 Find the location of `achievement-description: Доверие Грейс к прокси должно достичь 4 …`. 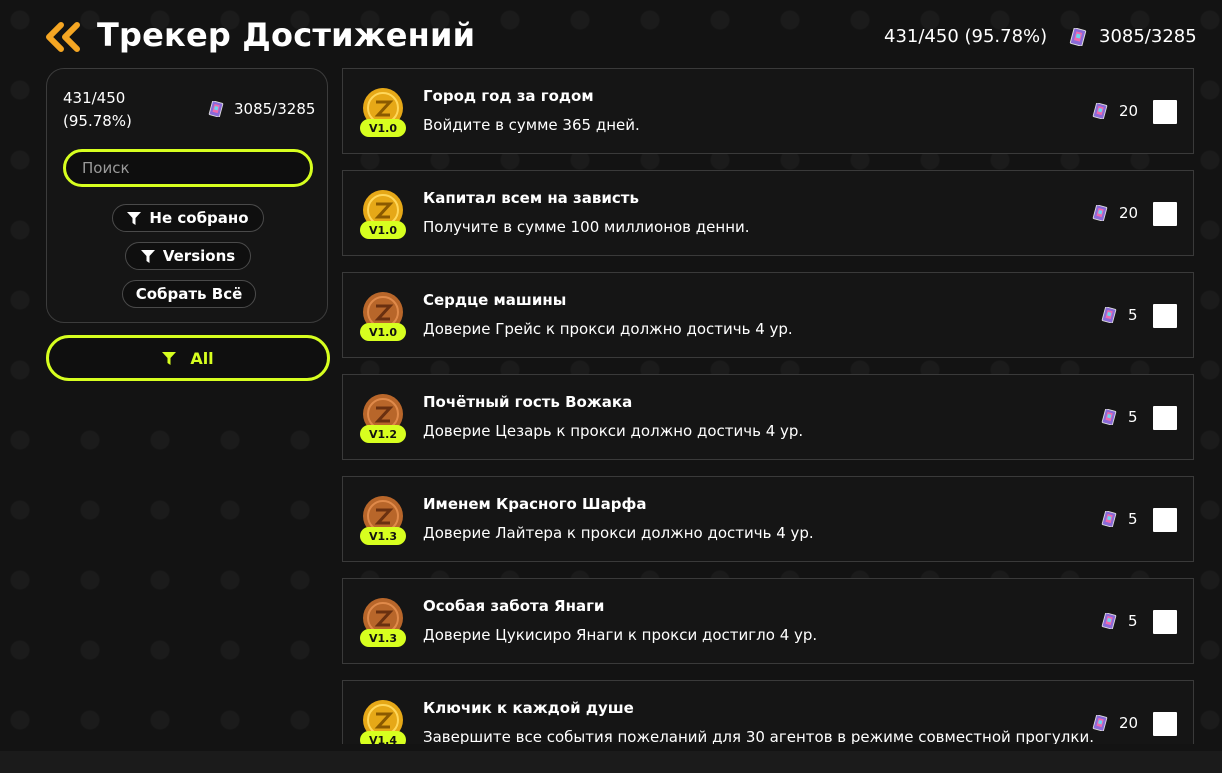

achievement-description: Доверие Грейс к прокси должно достичь 4 … is located at coordinates (608, 329).